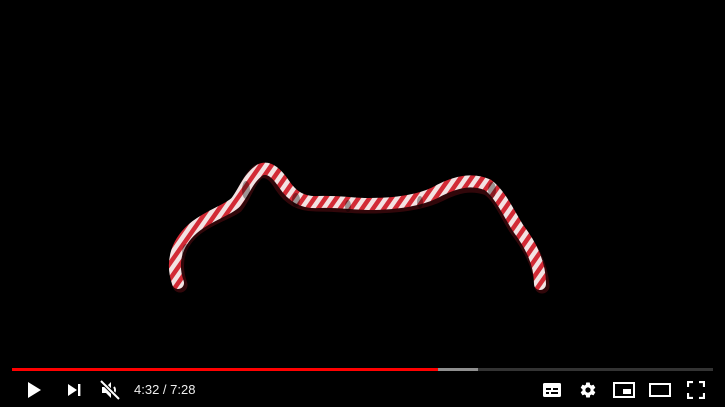 This screenshot has height=407, width=725. I want to click on time-display: 4:32 / 7:28, so click(164, 390).